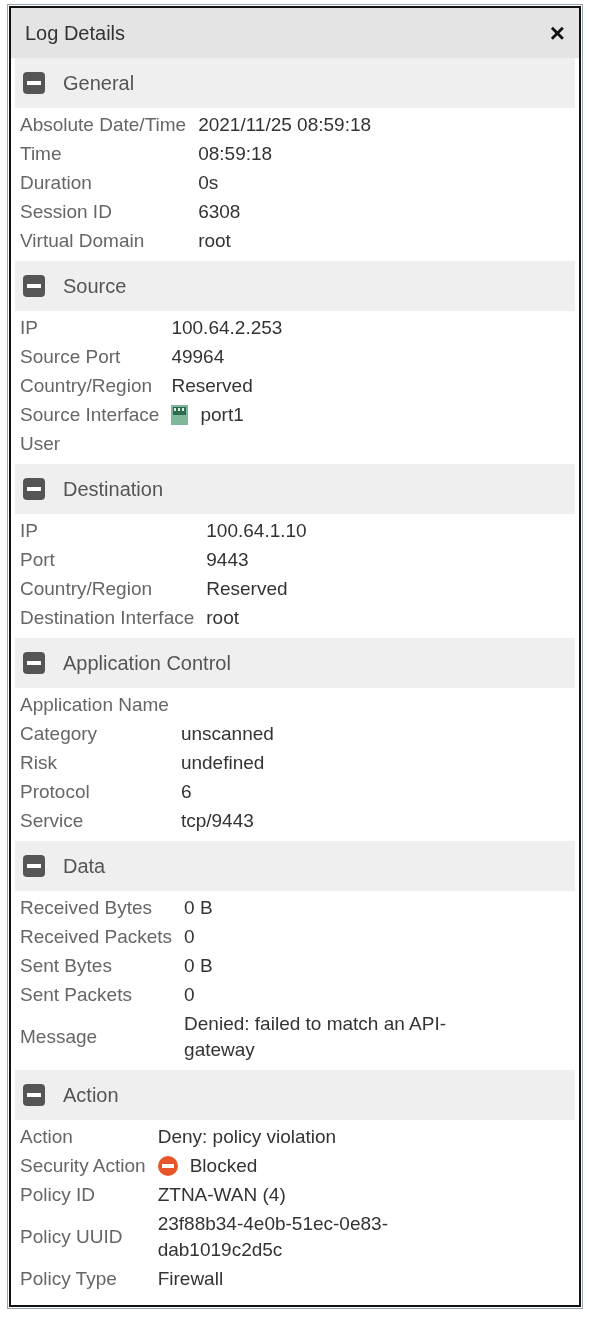 The height and width of the screenshot is (1340, 590). I want to click on field-label: Source Interface, so click(90, 414).